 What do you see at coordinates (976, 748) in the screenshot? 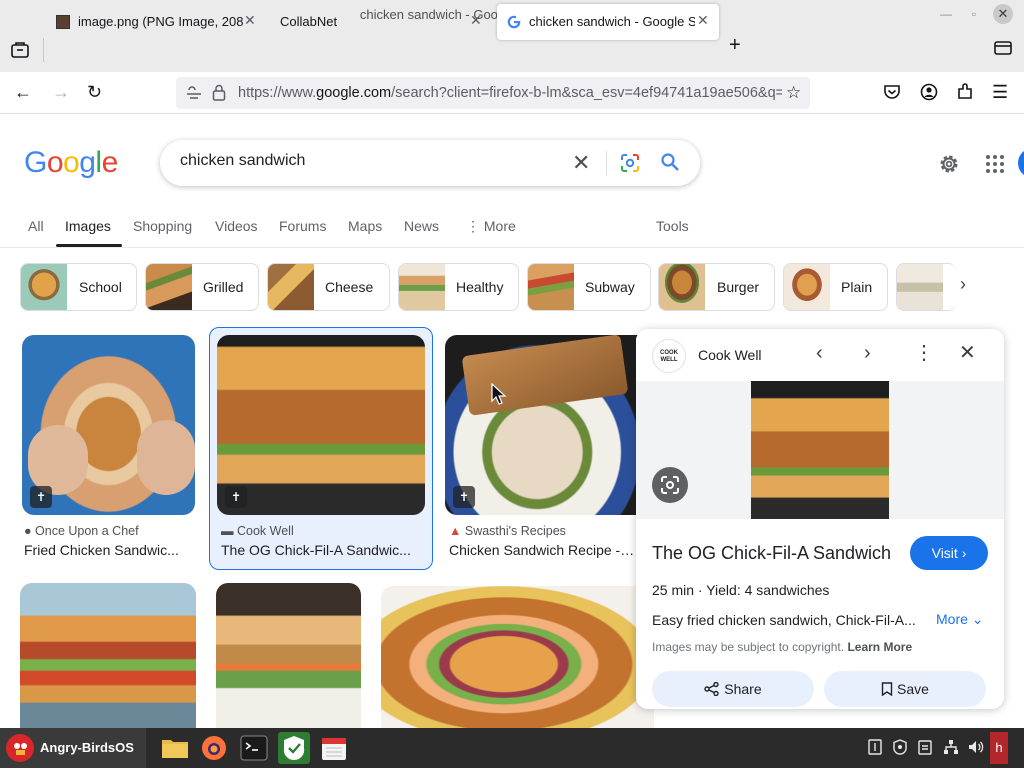
I see `volume-icon` at bounding box center [976, 748].